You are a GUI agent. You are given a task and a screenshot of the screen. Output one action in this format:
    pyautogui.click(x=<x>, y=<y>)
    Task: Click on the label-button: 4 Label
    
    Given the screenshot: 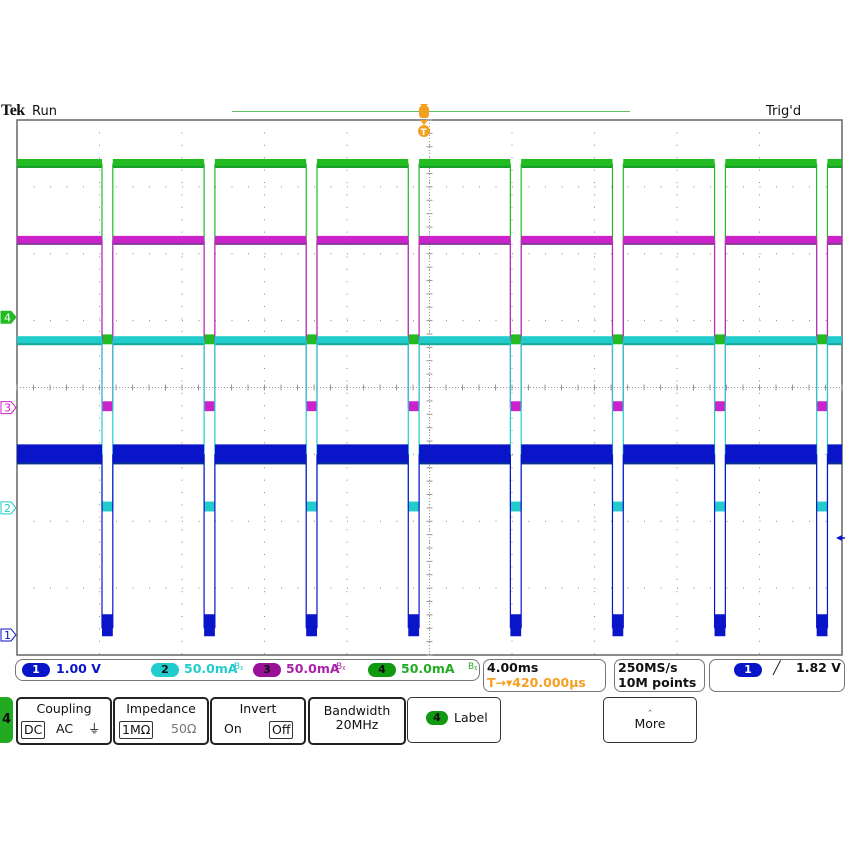 What is the action you would take?
    pyautogui.click(x=454, y=720)
    